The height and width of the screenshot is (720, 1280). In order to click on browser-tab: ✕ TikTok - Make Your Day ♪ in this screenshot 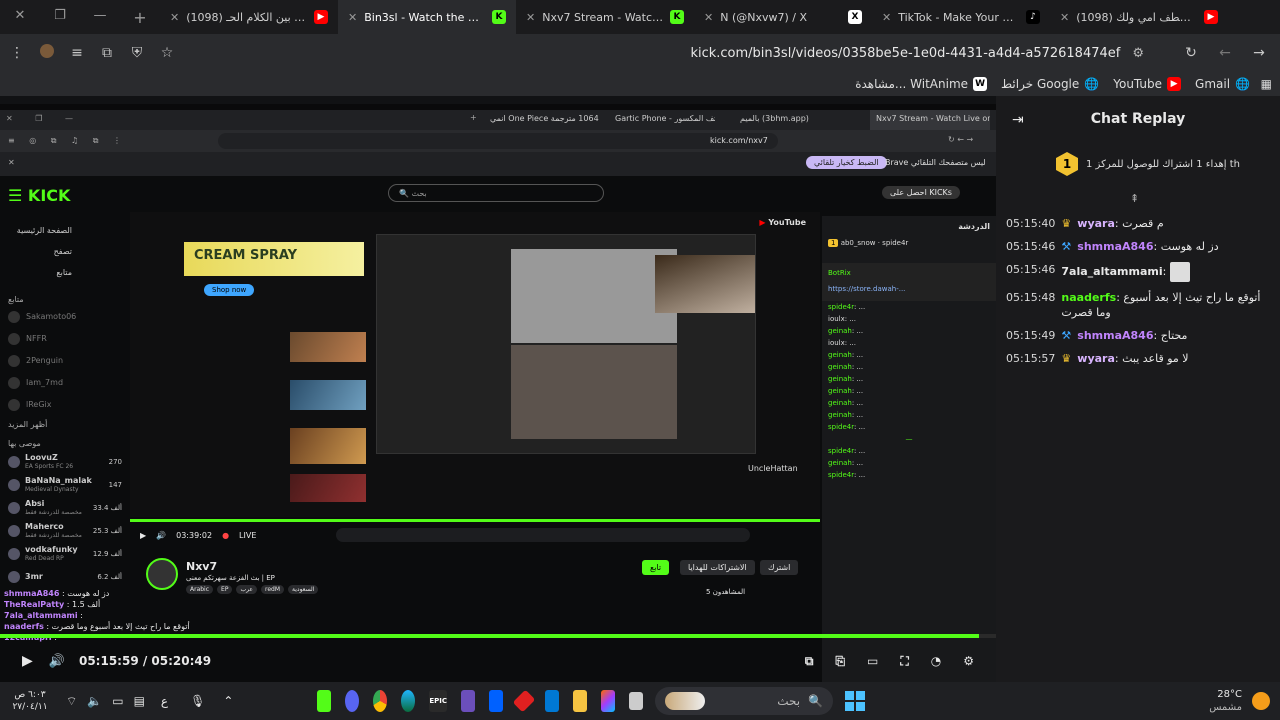, I will do `click(961, 17)`.